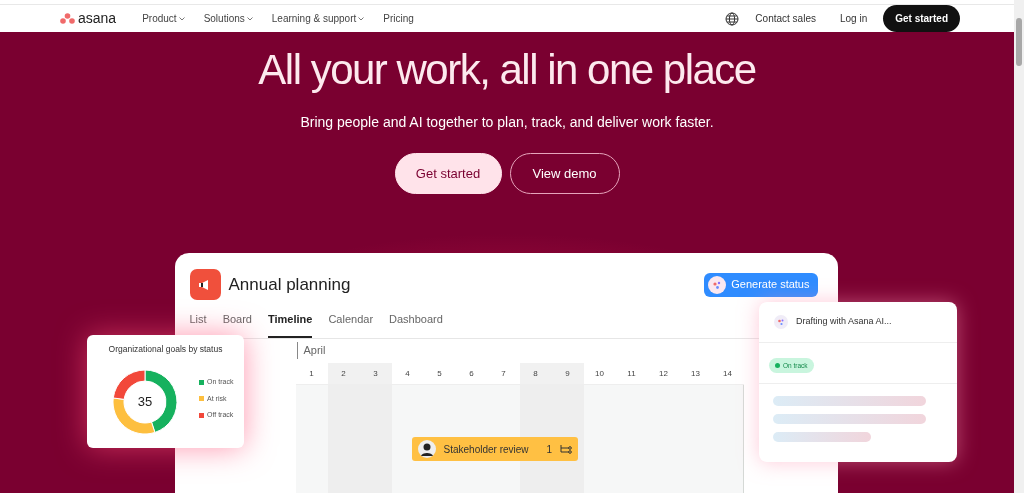  I want to click on day-label: 1, so click(311, 373).